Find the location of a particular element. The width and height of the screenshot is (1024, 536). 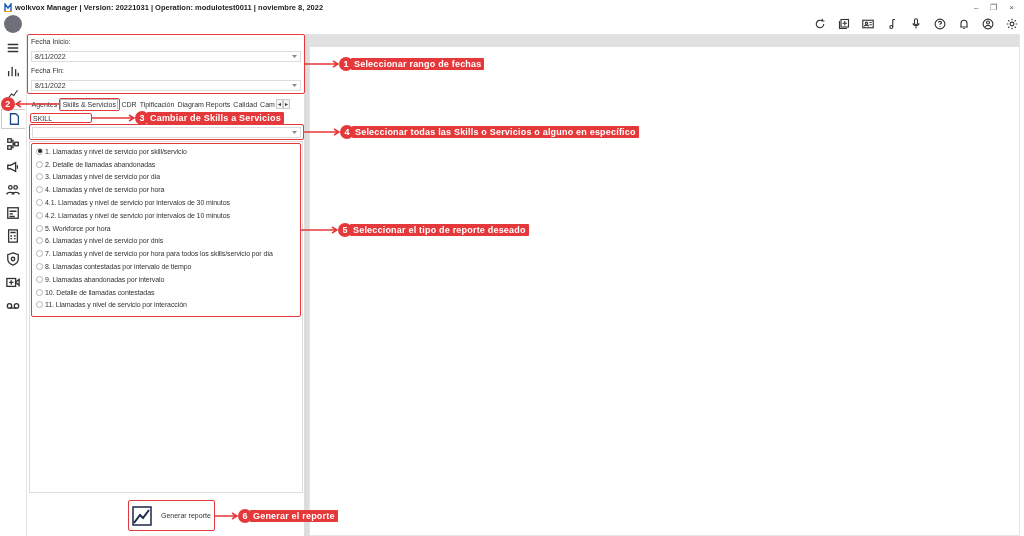

user-circle-icon is located at coordinates (988, 24).